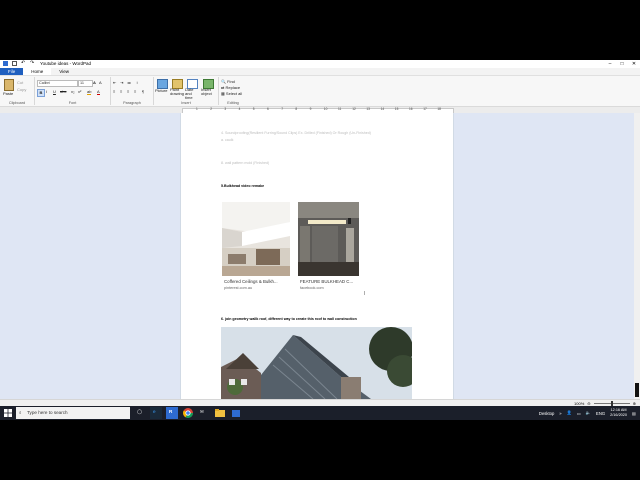  Describe the element at coordinates (94, 82) in the screenshot. I see `grow-font-button: A` at that location.